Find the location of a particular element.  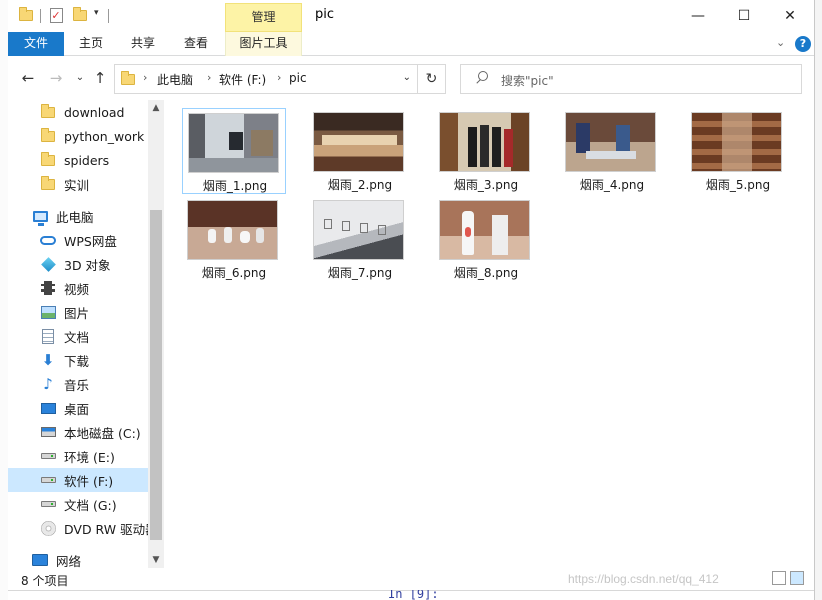

computer-icon is located at coordinates (40, 217).